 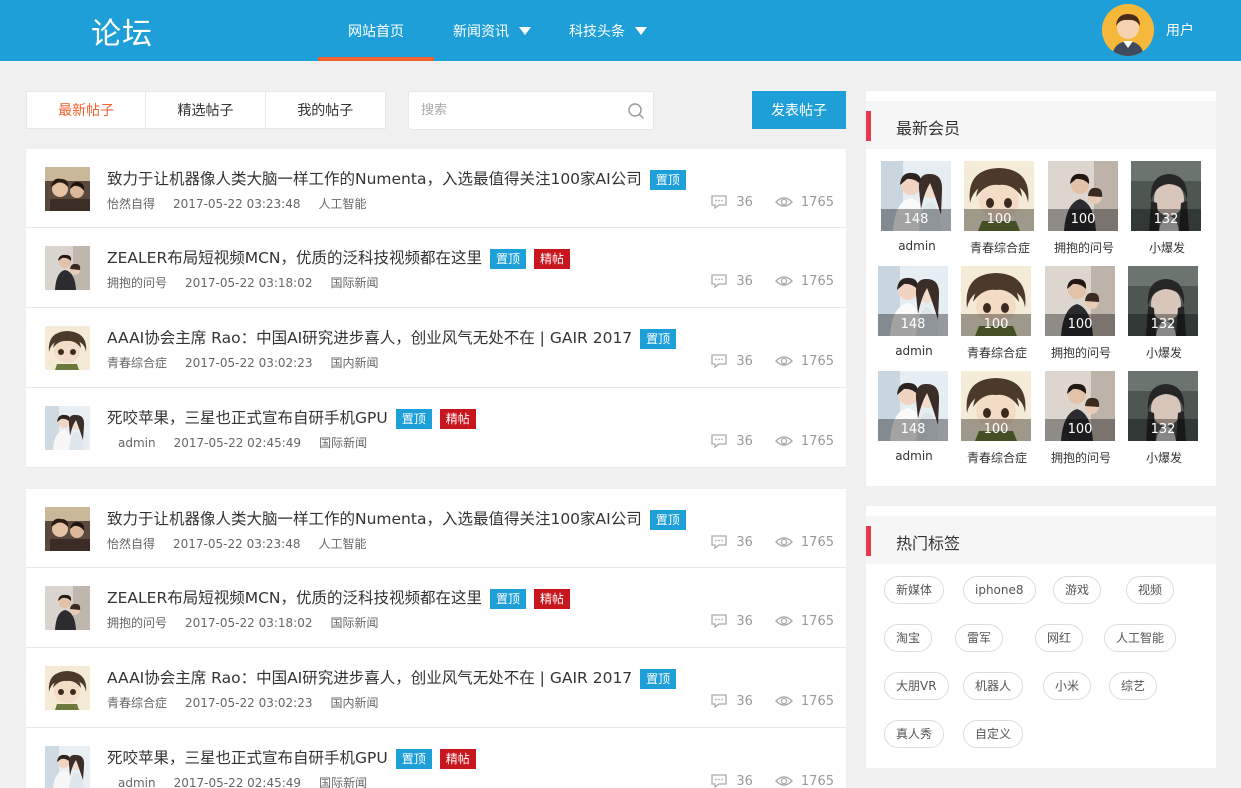 I want to click on tab-mine: 我的帖子, so click(x=325, y=110).